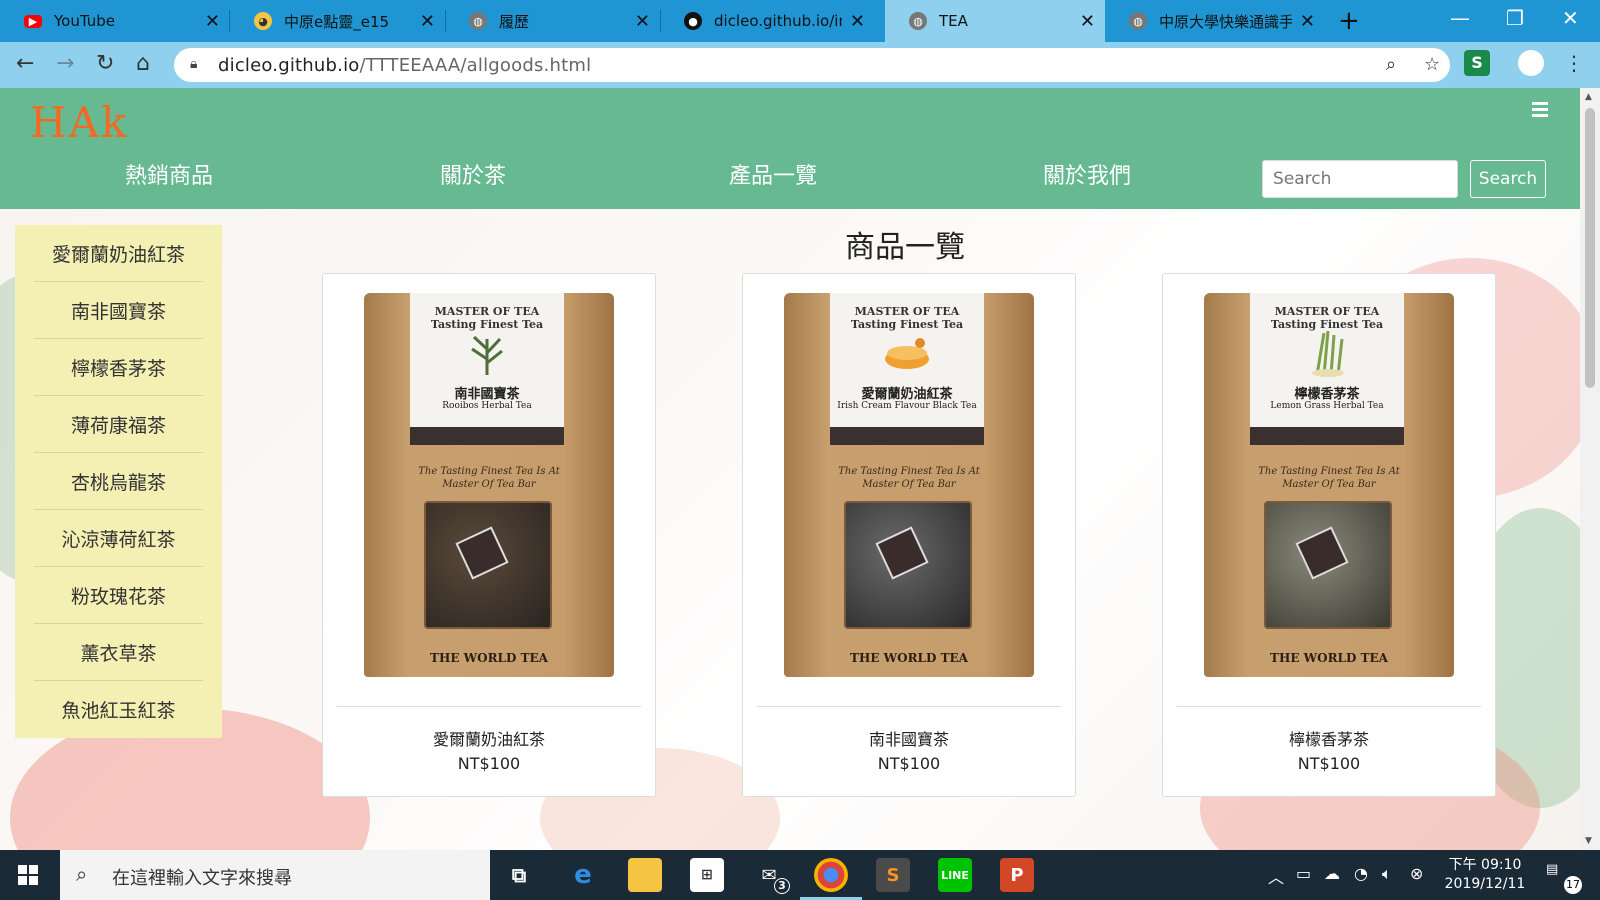 The image size is (1600, 900). What do you see at coordinates (1327, 406) in the screenshot?
I see `bag-label-en: Lemon Grass Herbal Tea` at bounding box center [1327, 406].